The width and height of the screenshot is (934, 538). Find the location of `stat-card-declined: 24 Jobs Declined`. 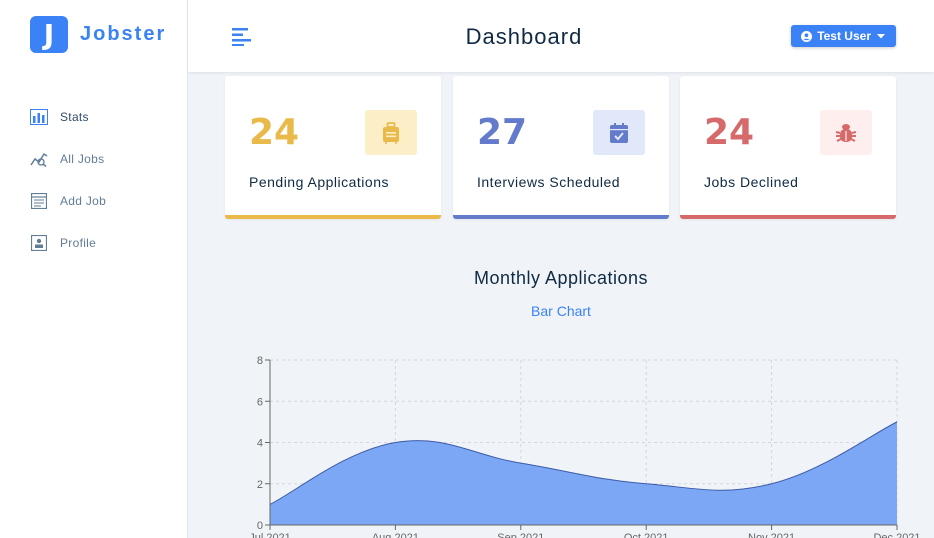

stat-card-declined: 24 Jobs Declined is located at coordinates (788, 147).